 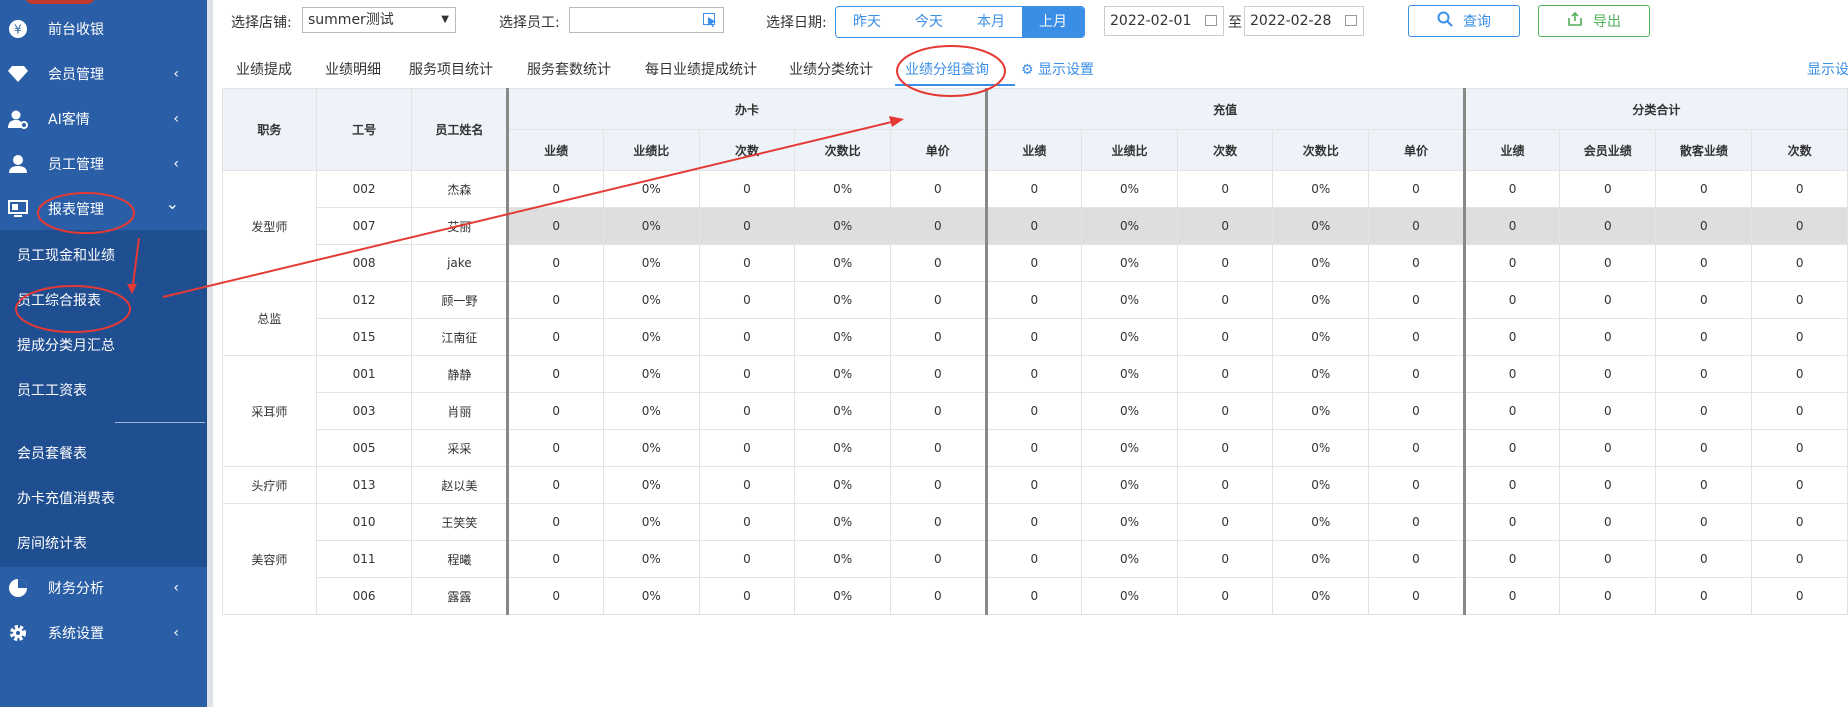 I want to click on staff-select, so click(x=646, y=20).